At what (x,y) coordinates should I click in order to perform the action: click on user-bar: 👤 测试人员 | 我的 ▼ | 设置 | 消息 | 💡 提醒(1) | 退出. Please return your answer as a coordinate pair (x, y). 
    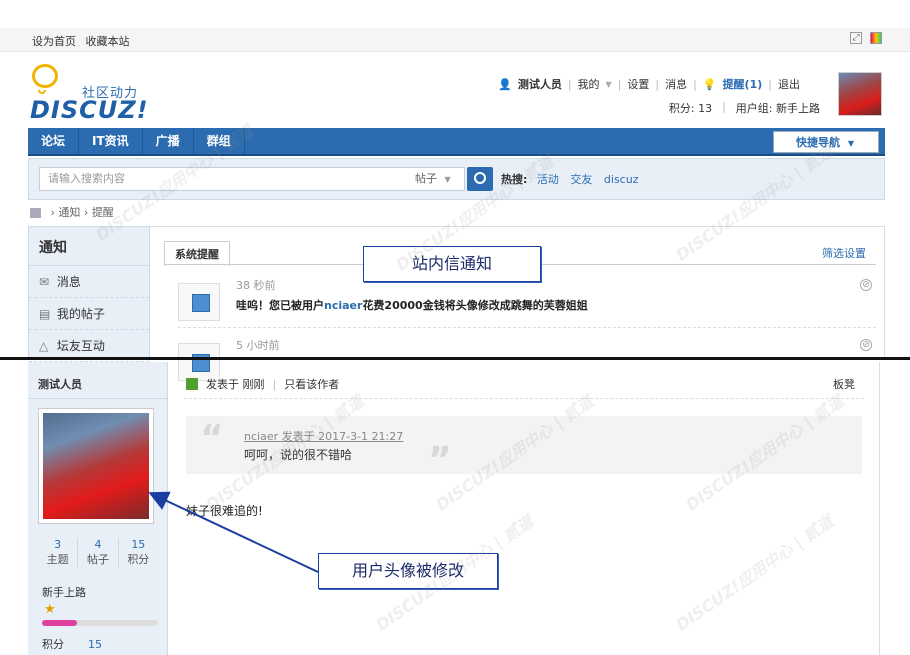
    Looking at the image, I should click on (649, 84).